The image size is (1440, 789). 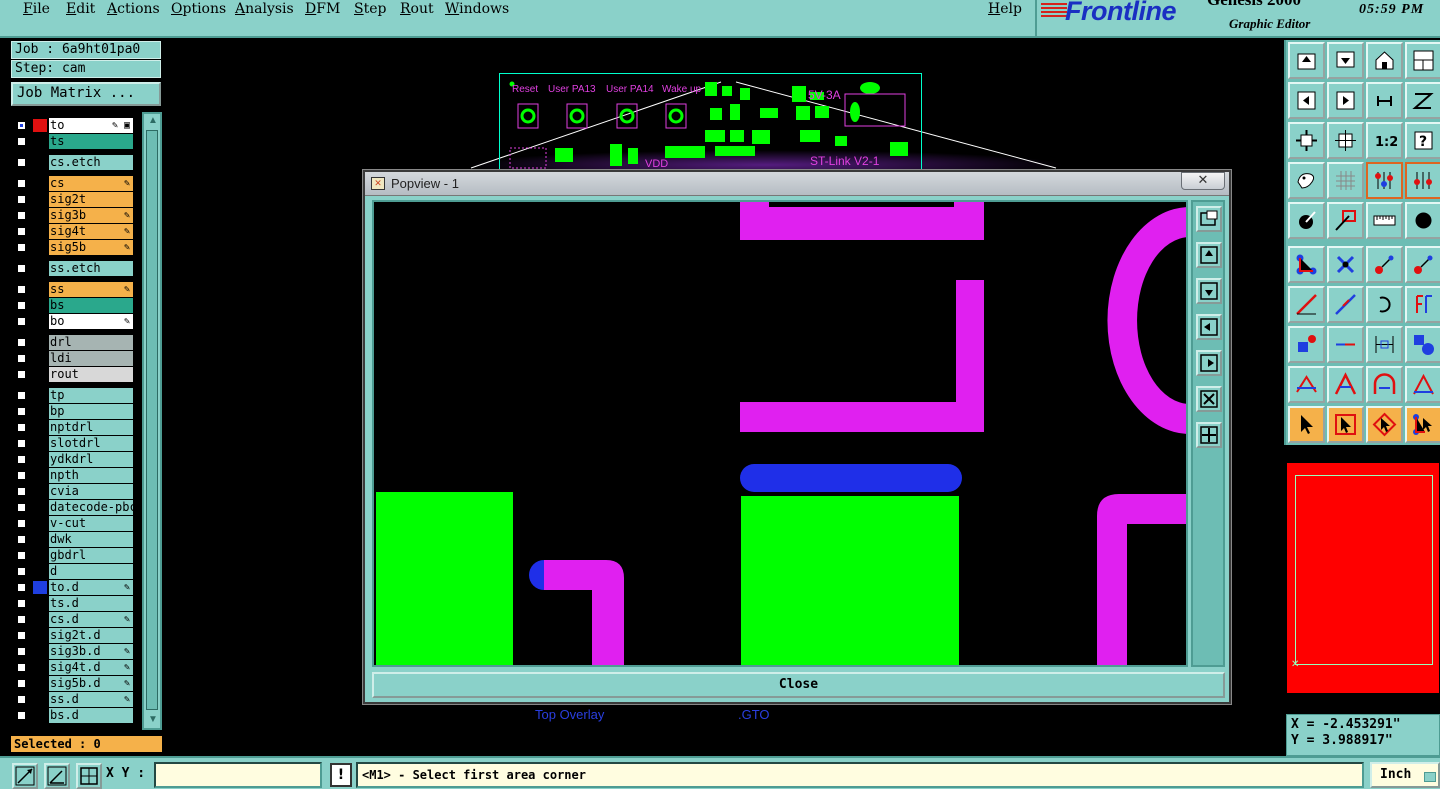 What do you see at coordinates (91, 289) in the screenshot?
I see `layer-name: ss ✎` at bounding box center [91, 289].